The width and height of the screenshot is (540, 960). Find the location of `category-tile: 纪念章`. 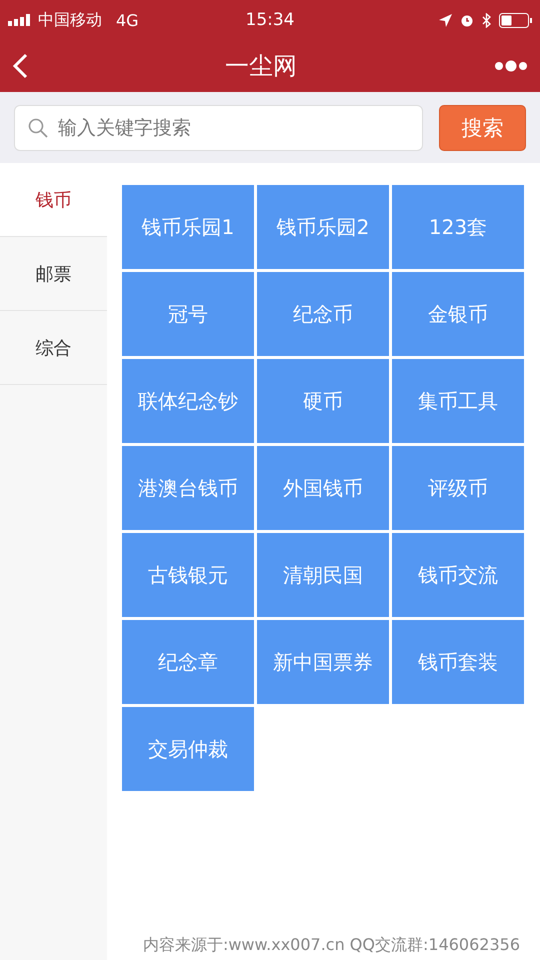

category-tile: 纪念章 is located at coordinates (188, 662).